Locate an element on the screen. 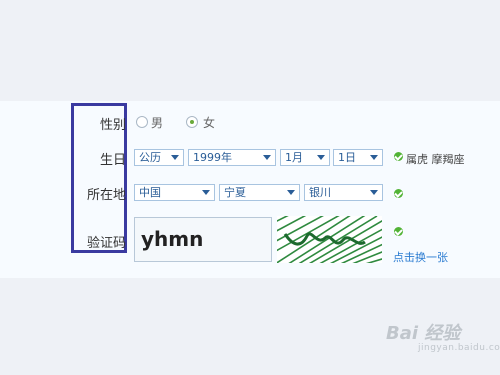 This screenshot has width=500, height=375. birth-day-select: 1日 is located at coordinates (358, 157).